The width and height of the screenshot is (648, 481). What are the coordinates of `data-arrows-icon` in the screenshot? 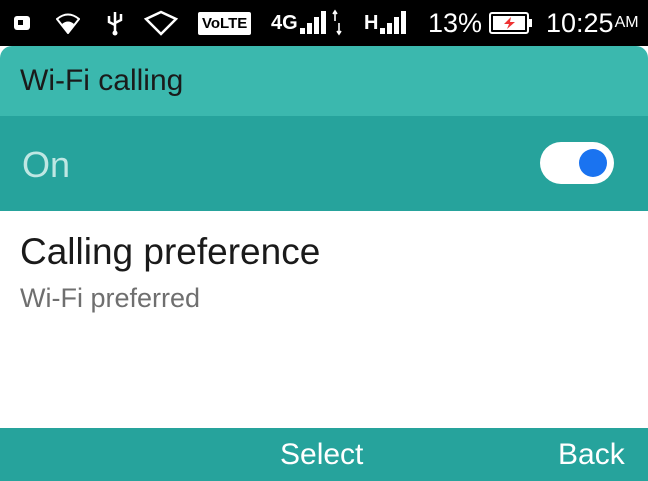 It's located at (337, 22).